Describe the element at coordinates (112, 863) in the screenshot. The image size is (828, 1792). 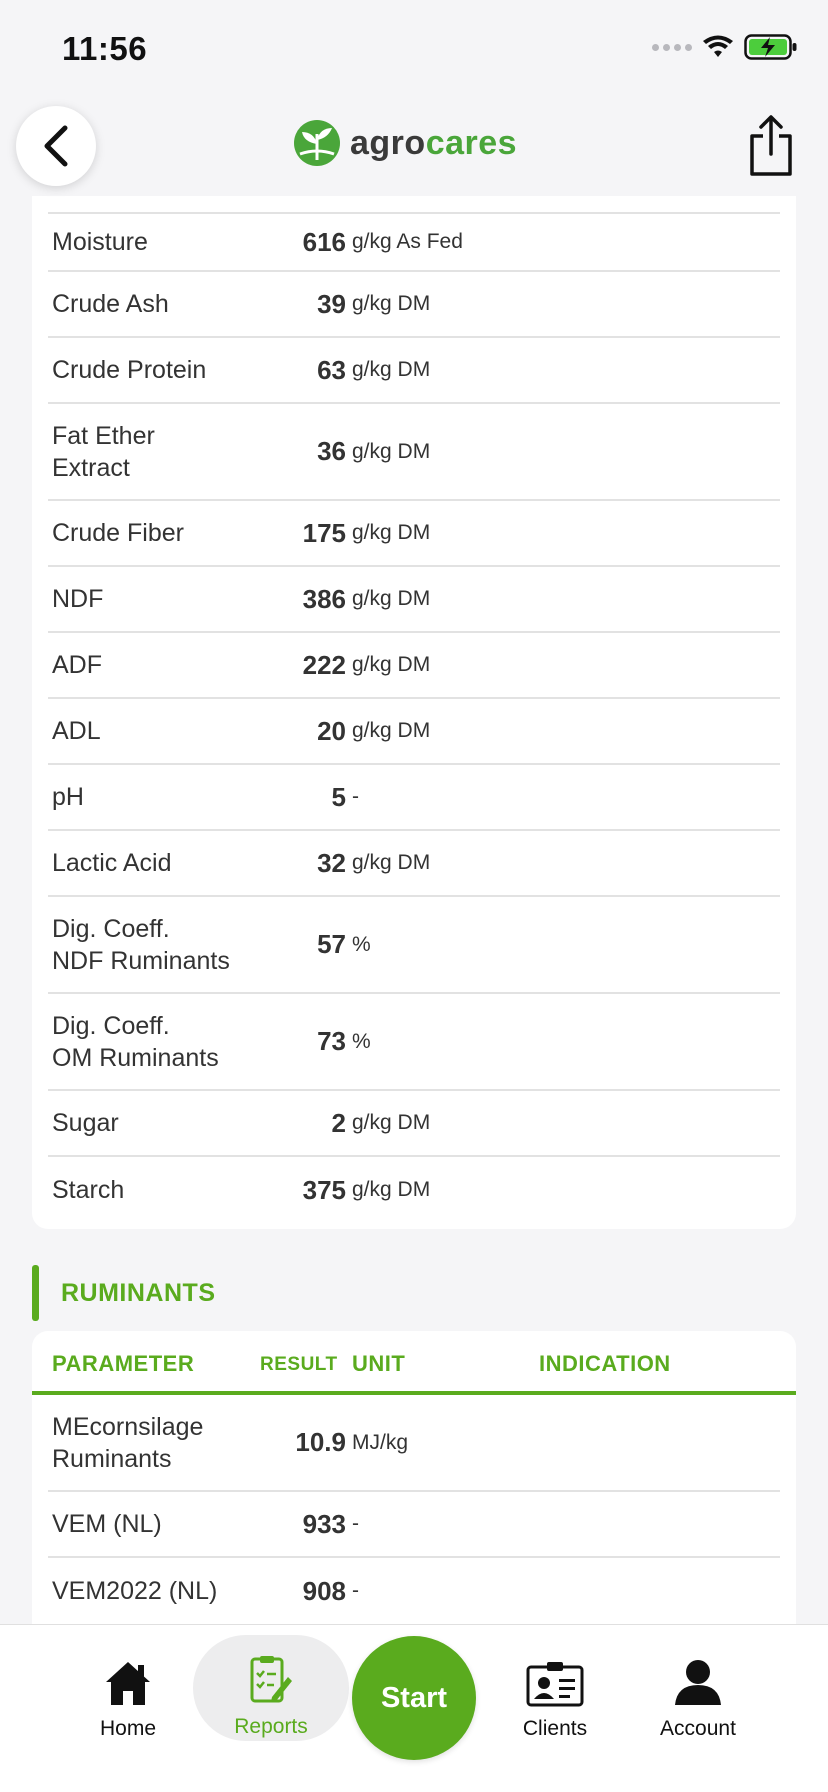
I see `row-parameter: Lactic Acid` at that location.